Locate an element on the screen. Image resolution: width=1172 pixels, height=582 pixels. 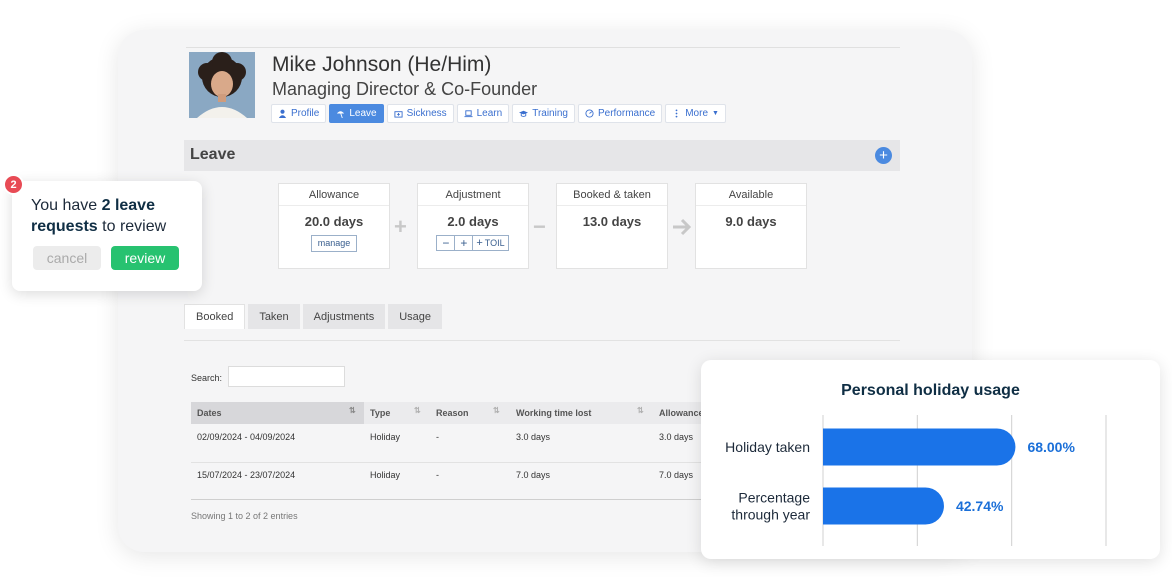
tab-sickness: Sickness is located at coordinates (420, 113).